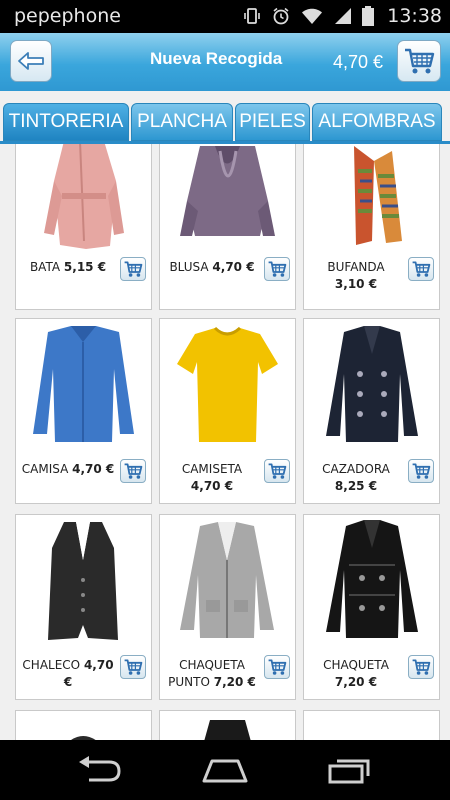  I want to click on back-arrow-icon, so click(31, 61).